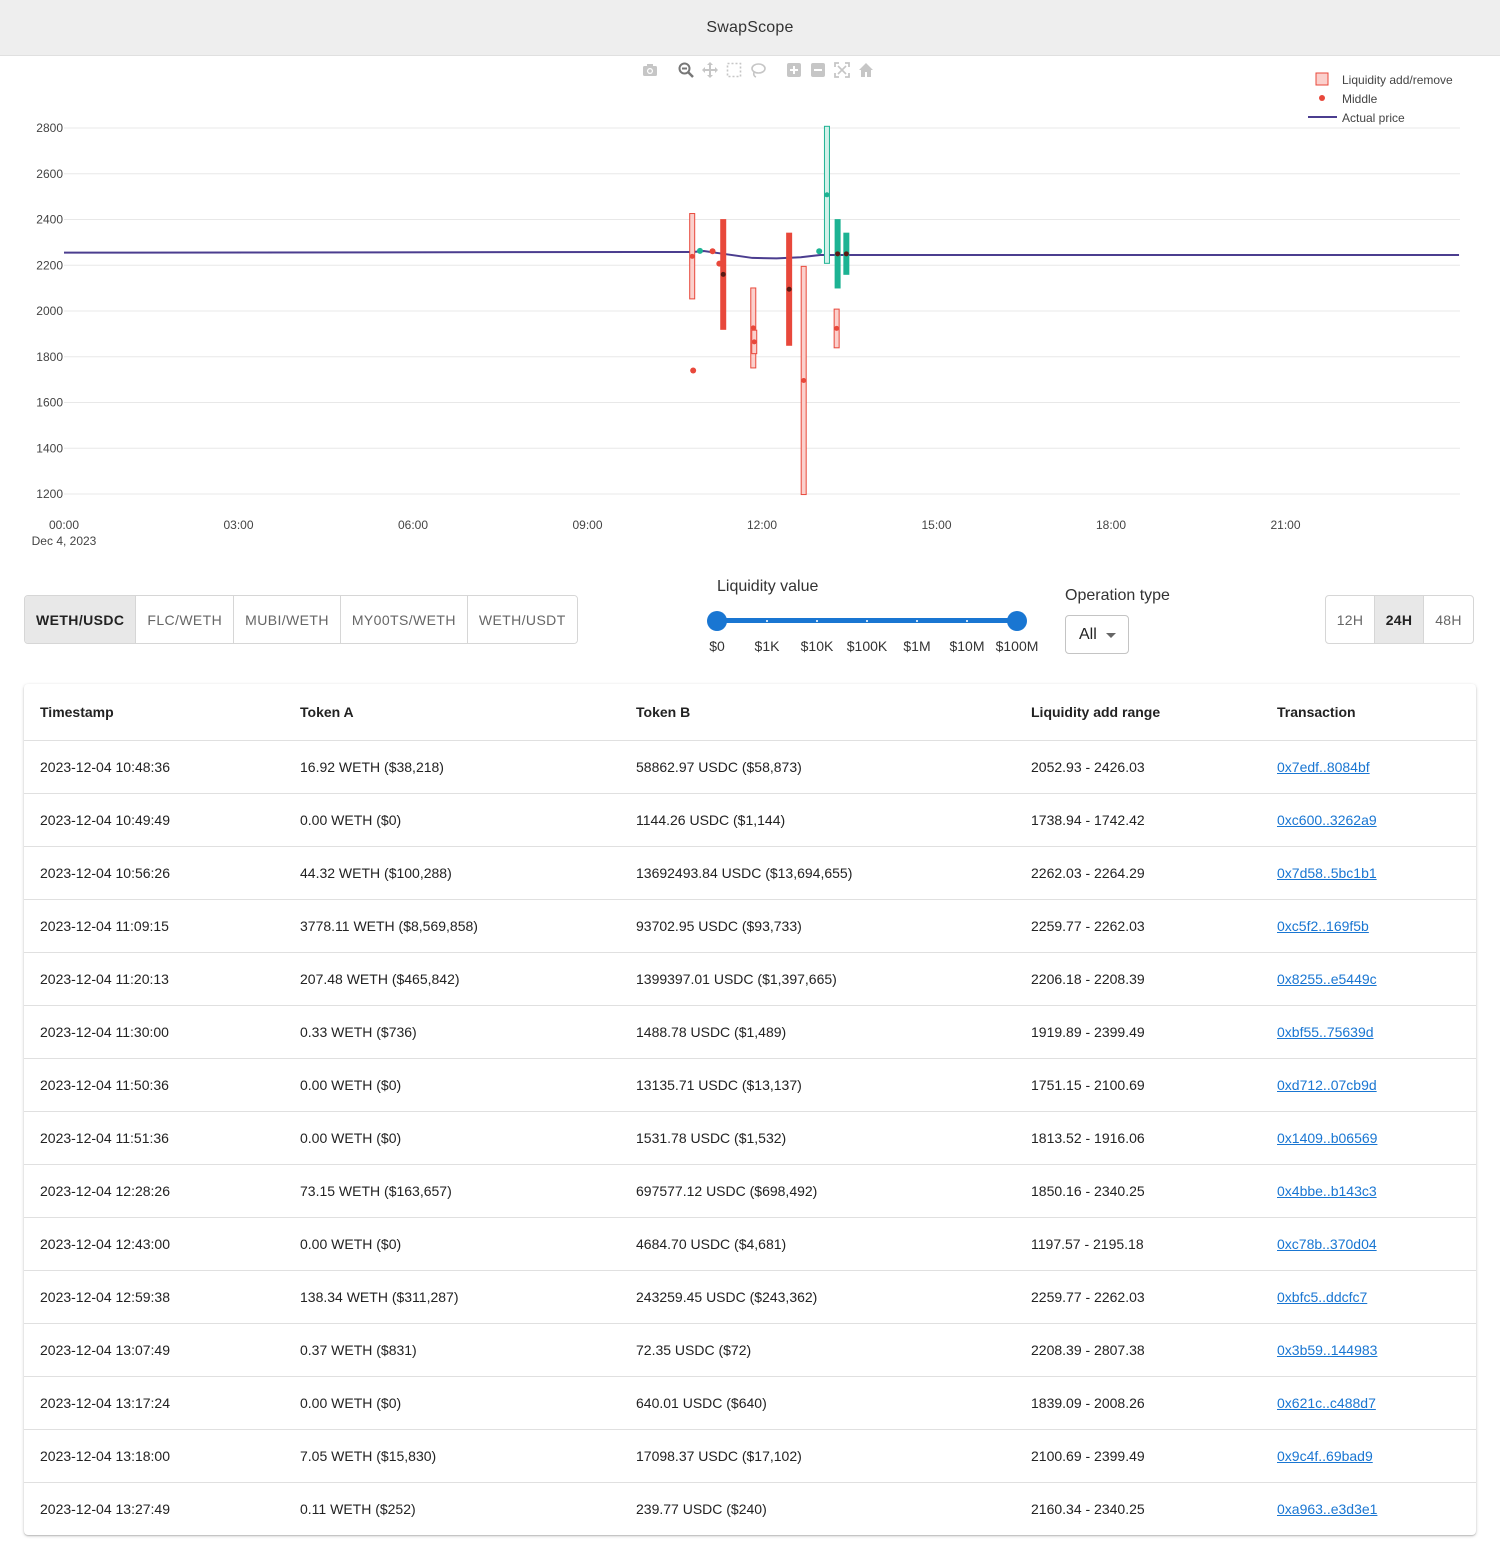 Image resolution: width=1500 pixels, height=1554 pixels. Describe the element at coordinates (1399, 619) in the screenshot. I see `range-button-24h: 24H` at that location.